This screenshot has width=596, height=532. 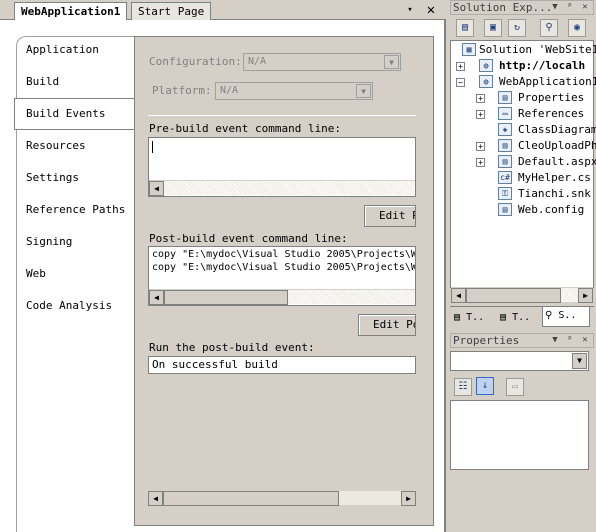 What do you see at coordinates (282, 365) in the screenshot?
I see `run-postbuild-select: On successful build` at bounding box center [282, 365].